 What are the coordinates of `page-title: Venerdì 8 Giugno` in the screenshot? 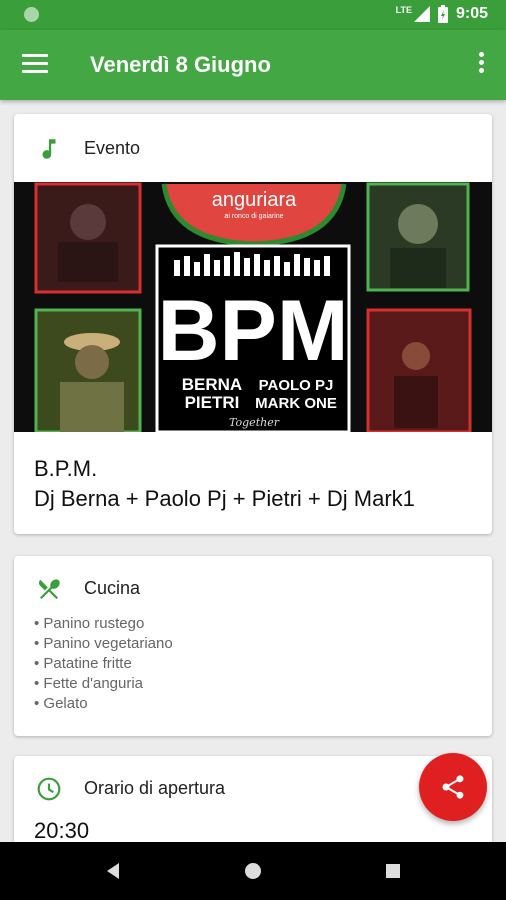 It's located at (180, 64).